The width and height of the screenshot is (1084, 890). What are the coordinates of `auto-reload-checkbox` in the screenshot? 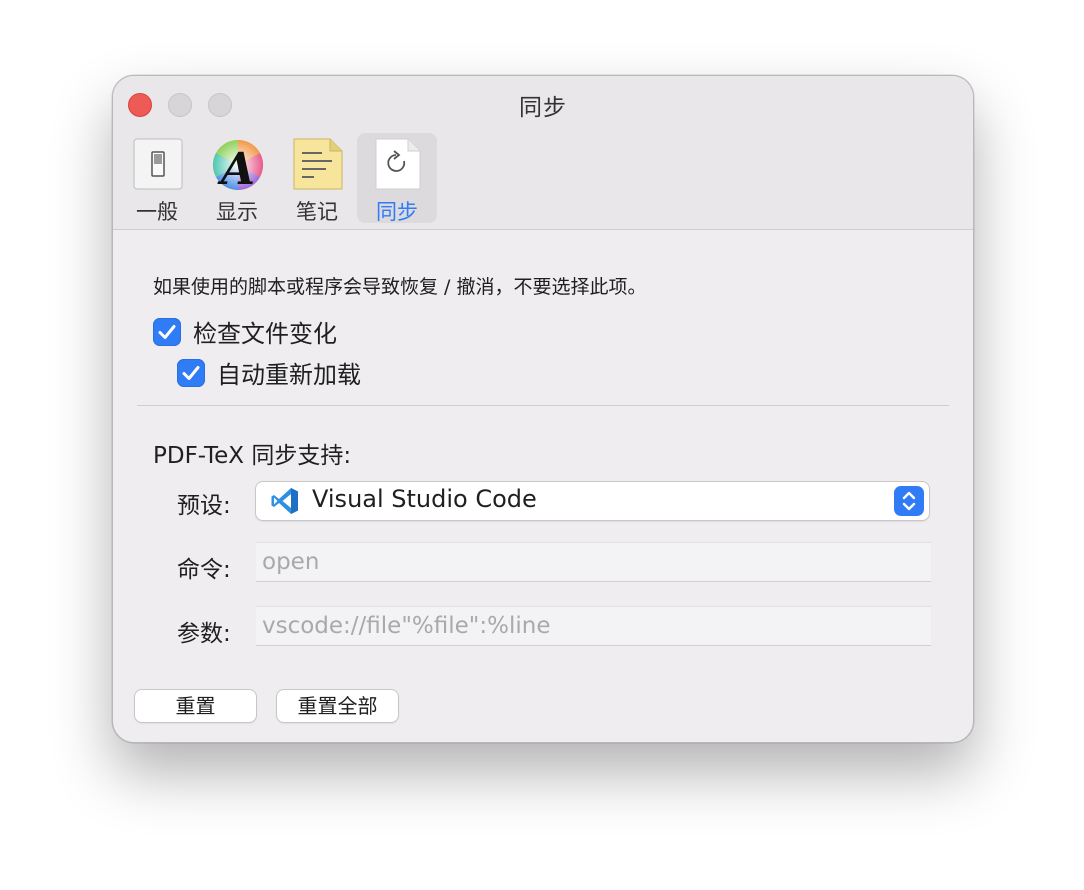 It's located at (191, 372).